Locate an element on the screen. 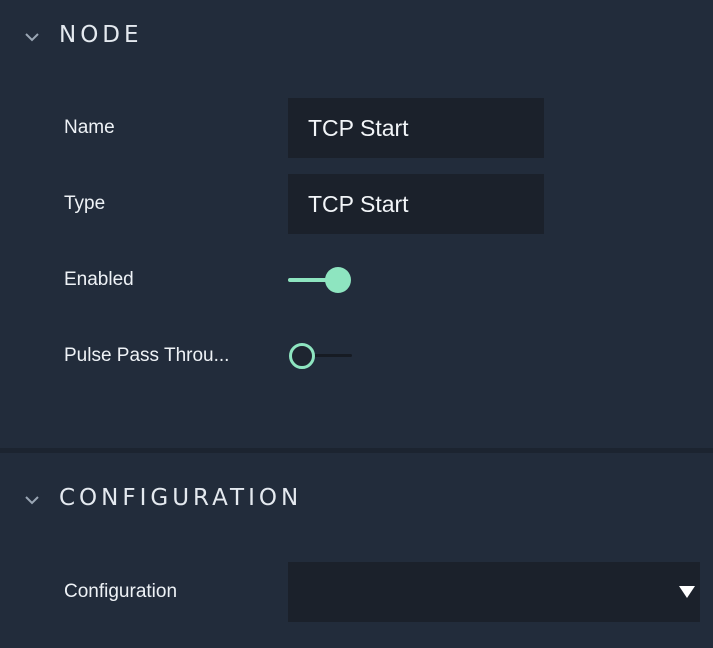 The image size is (713, 648). enabled-label: Enabled is located at coordinates (99, 279).